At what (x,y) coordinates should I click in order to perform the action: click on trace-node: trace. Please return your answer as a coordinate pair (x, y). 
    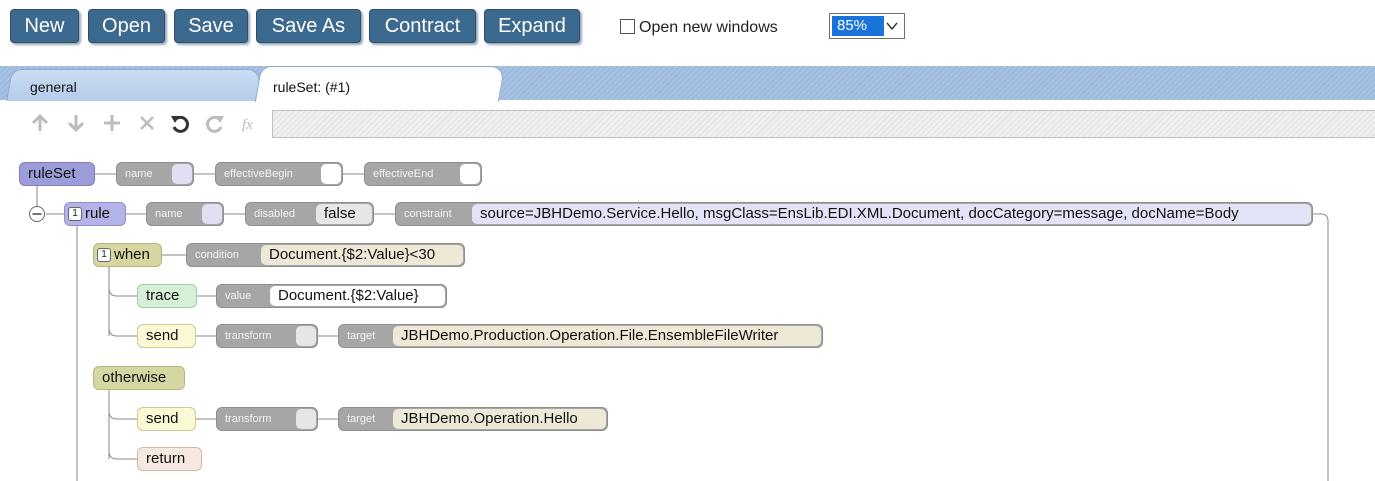
    Looking at the image, I should click on (167, 296).